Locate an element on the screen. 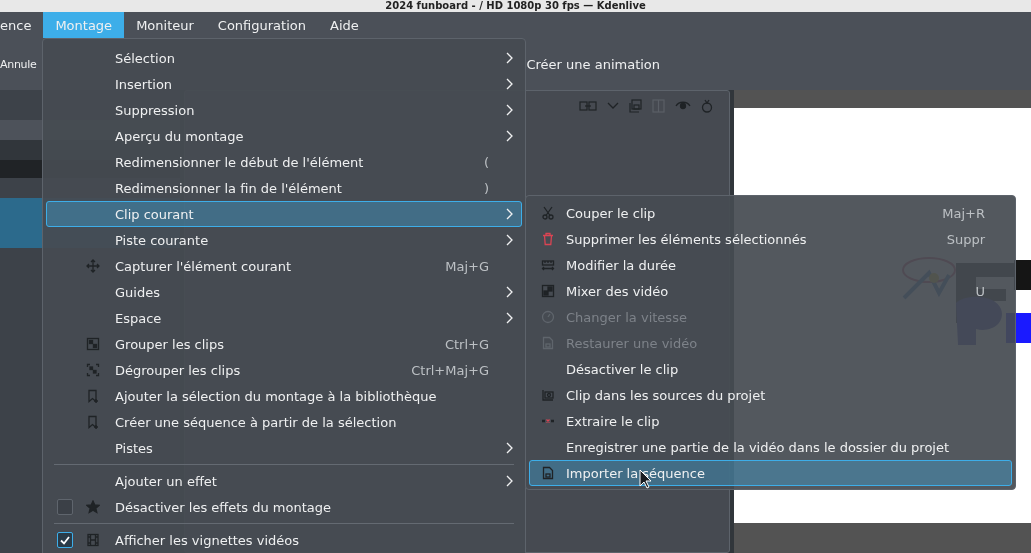 The height and width of the screenshot is (553, 1031). ungroup-icon is located at coordinates (93, 370).